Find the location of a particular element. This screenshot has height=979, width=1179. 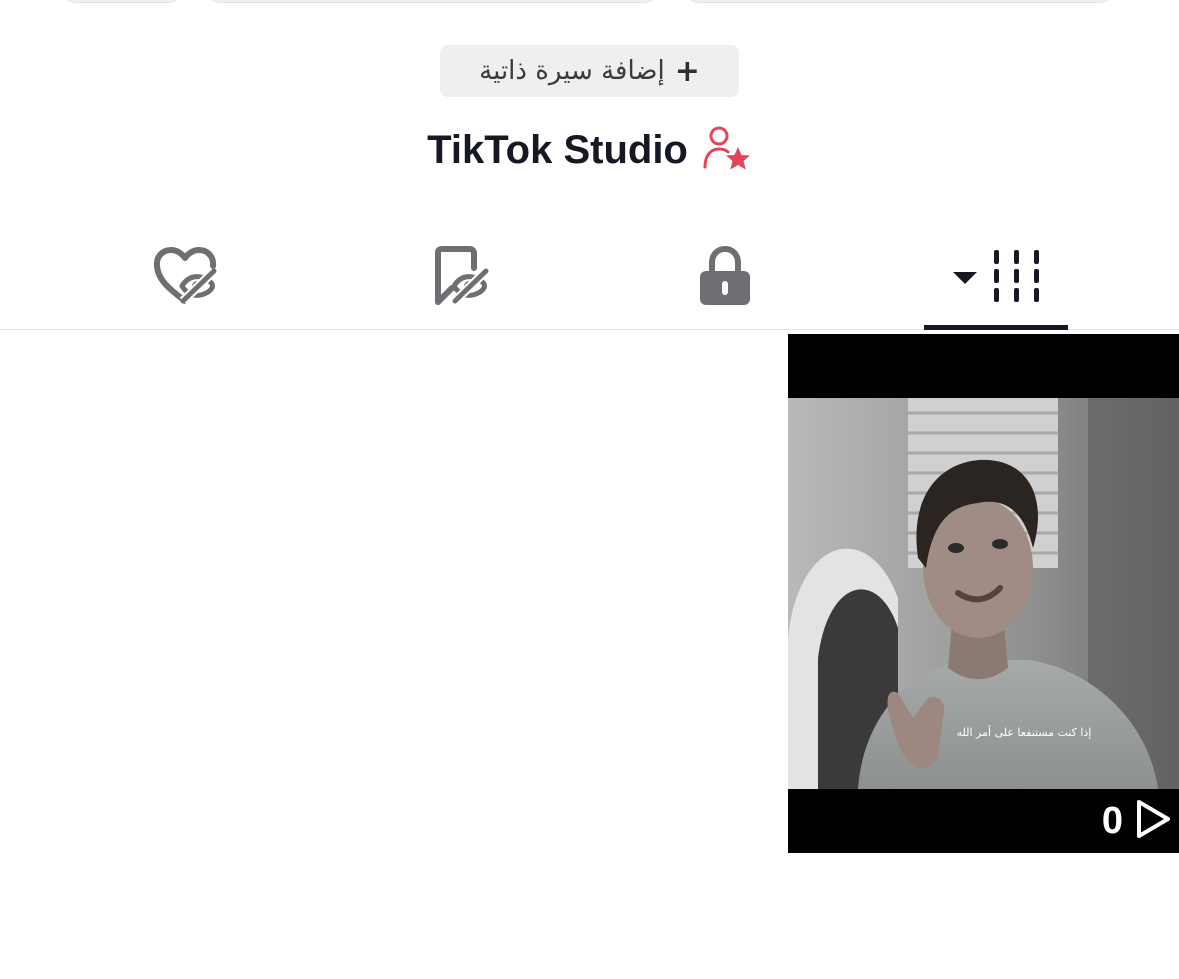

top-button-right is located at coordinates (899, 1).